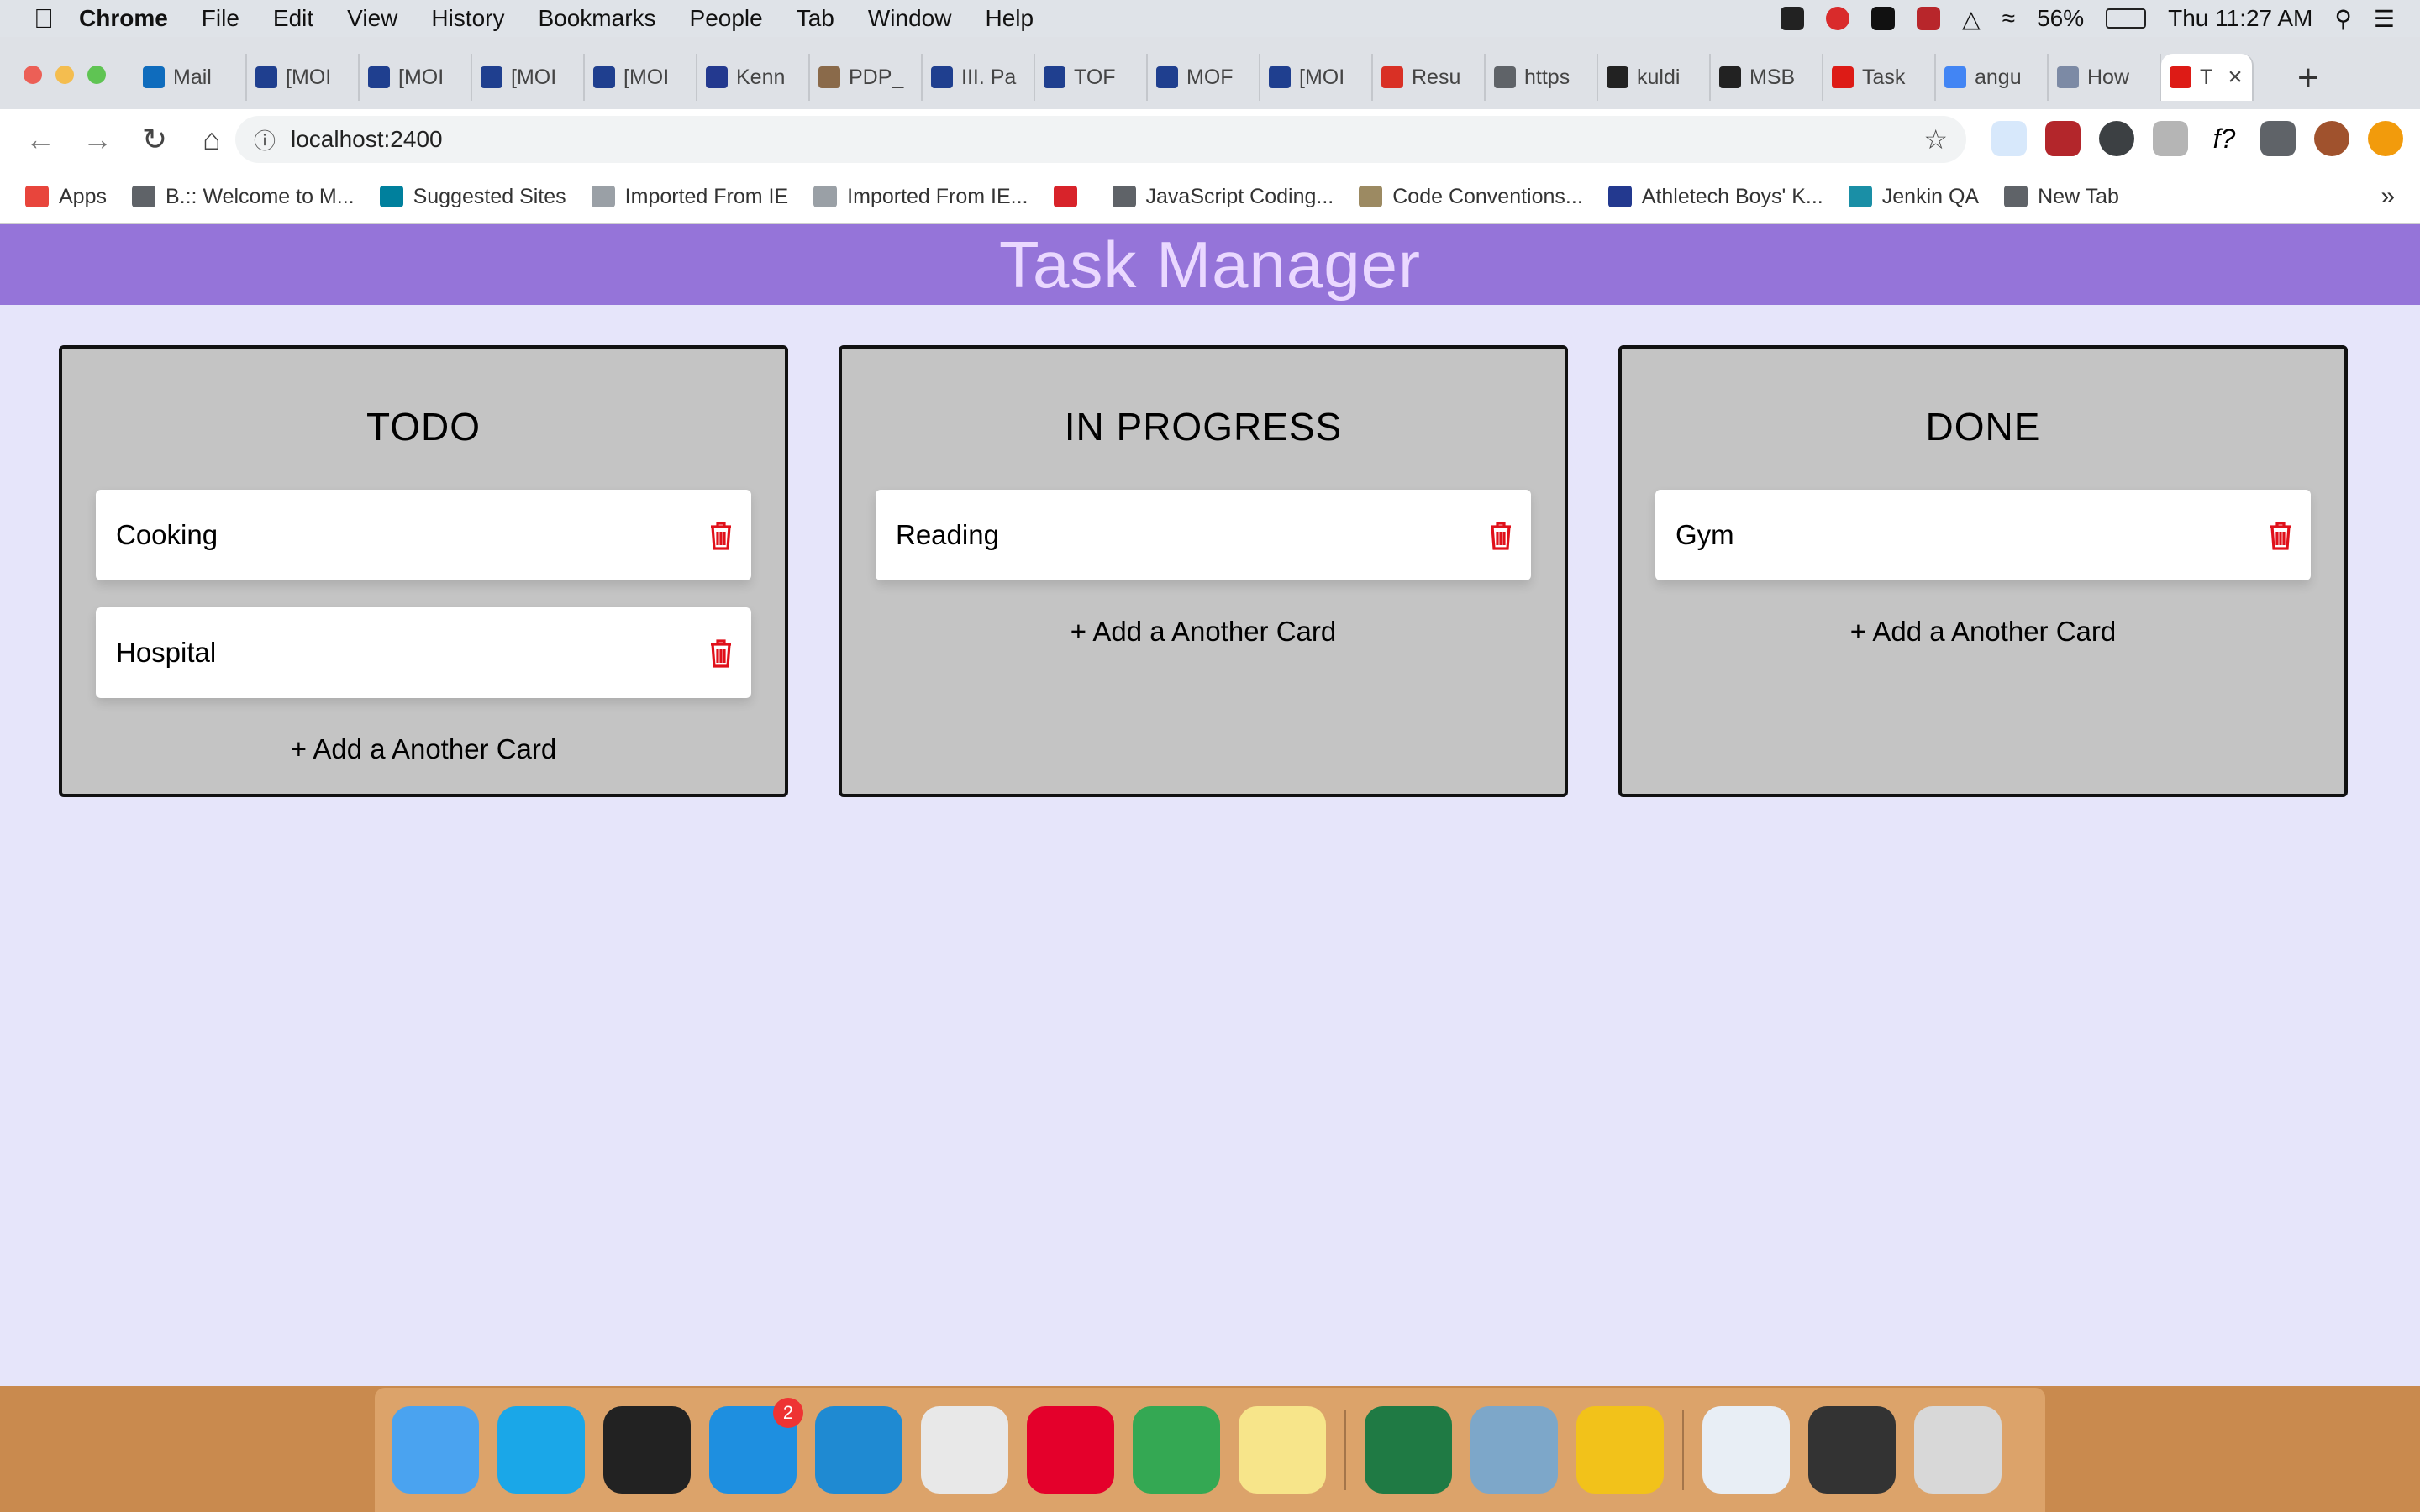  I want to click on chrome-icon, so click(1176, 1450).